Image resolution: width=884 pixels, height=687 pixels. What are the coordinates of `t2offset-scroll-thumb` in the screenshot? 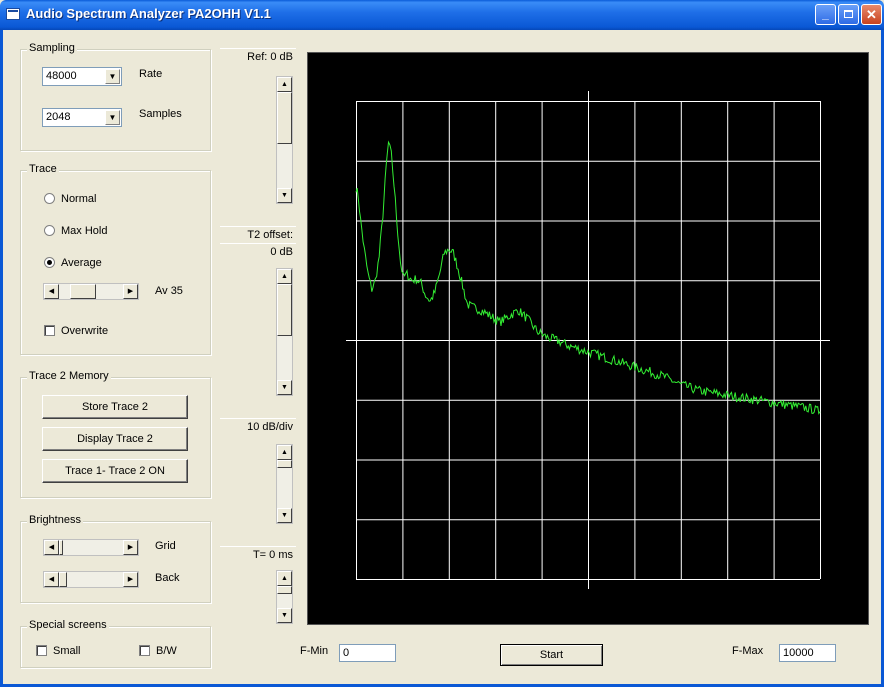 It's located at (284, 310).